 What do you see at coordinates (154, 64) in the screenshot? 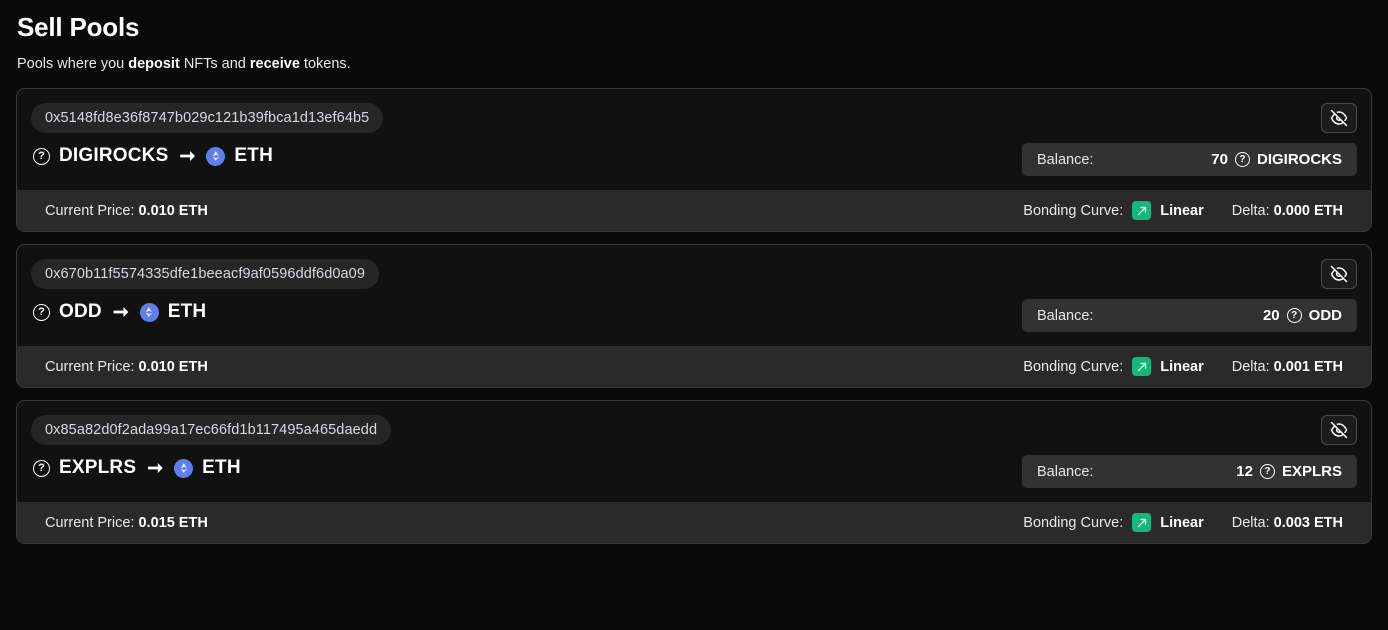
I see `subtitle-deposit: deposit` at bounding box center [154, 64].